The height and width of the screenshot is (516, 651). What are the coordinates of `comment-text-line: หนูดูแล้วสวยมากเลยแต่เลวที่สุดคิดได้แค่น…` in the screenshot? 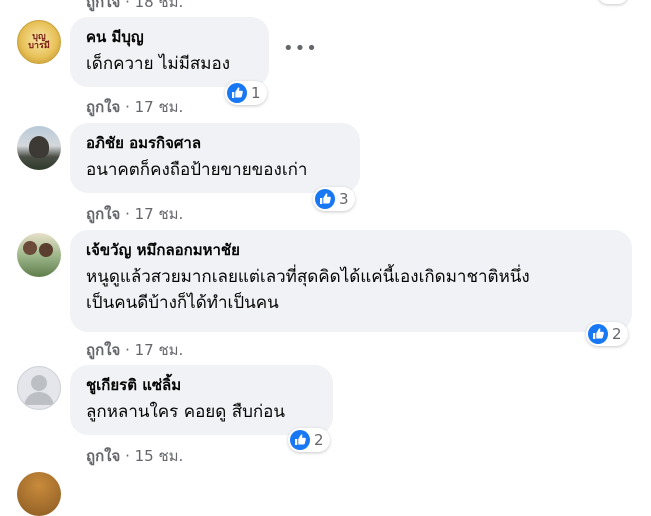 It's located at (308, 277).